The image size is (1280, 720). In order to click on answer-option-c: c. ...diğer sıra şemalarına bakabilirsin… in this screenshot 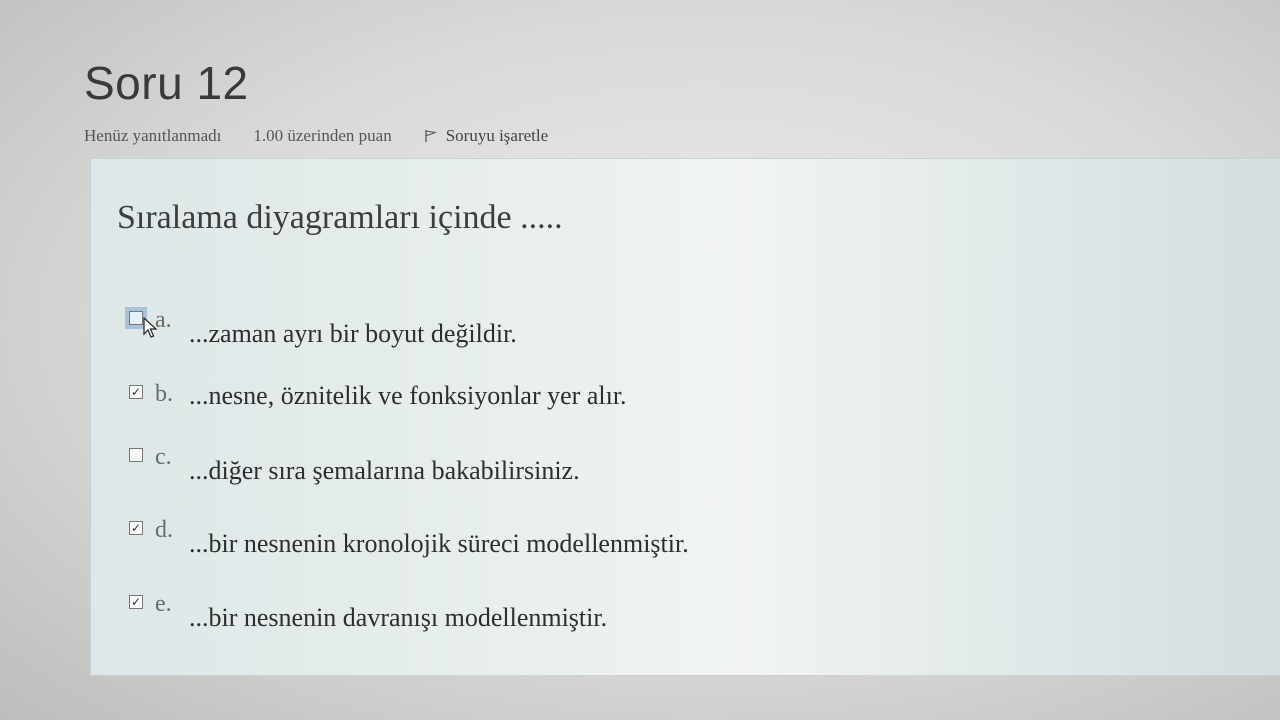, I will do `click(354, 465)`.